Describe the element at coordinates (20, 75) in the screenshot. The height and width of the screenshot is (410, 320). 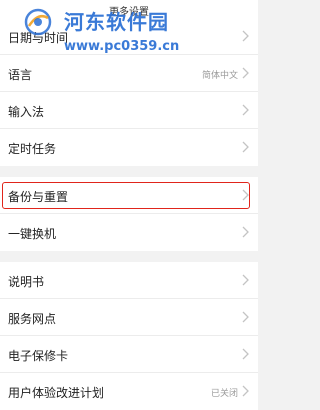
I see `settings-item-label: 语言` at that location.